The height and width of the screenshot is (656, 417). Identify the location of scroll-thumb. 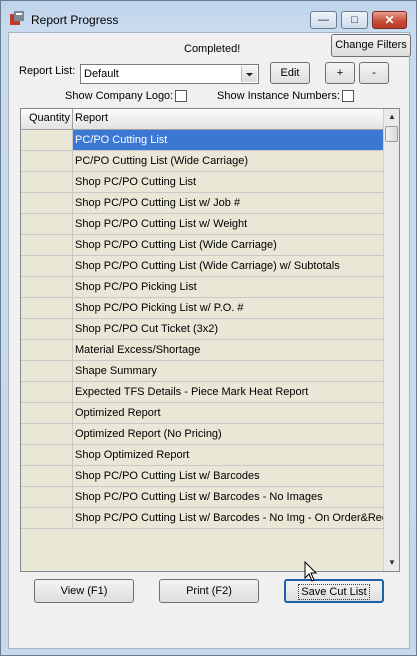
(391, 134).